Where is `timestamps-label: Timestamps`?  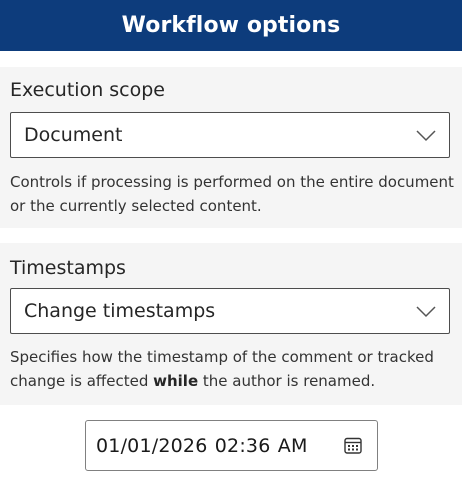 timestamps-label: Timestamps is located at coordinates (68, 268).